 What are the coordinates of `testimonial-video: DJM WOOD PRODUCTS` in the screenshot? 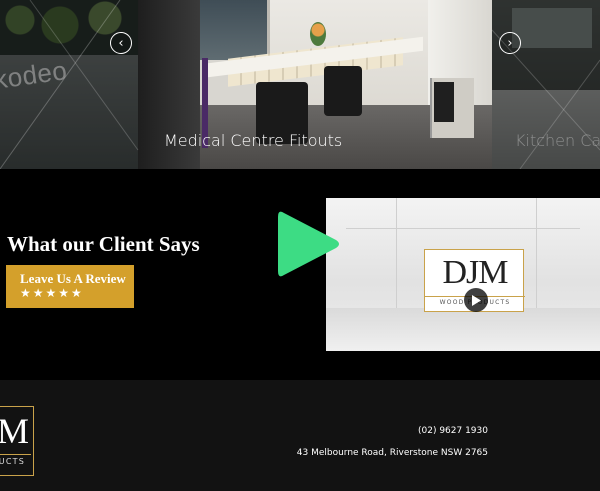 It's located at (463, 274).